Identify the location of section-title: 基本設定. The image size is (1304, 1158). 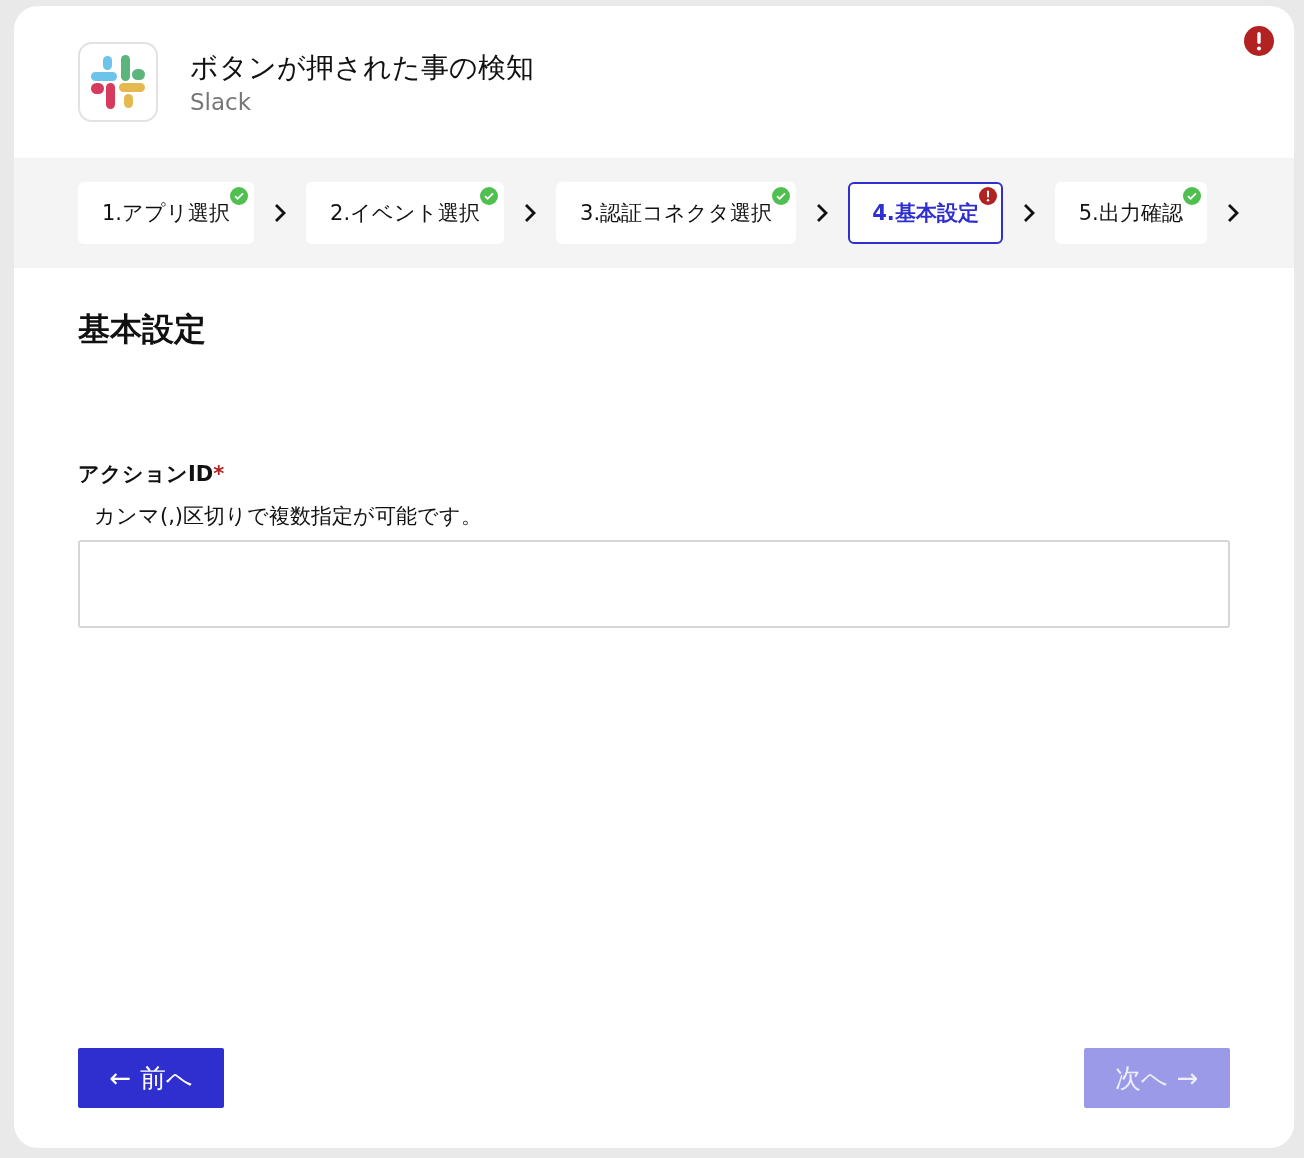
(142, 329).